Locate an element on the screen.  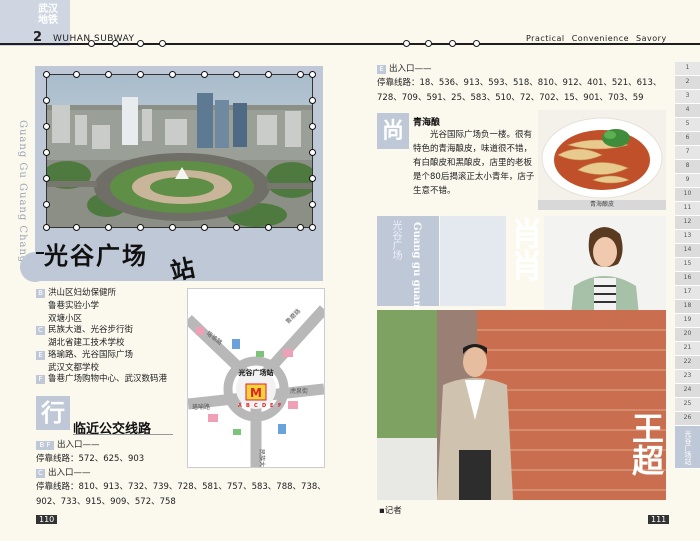
station-map: M 光谷广场站 珞瑜路 鲁磨路 民族大道 珞喻路 虎泉街 A B C D E F is located at coordinates (256, 378).